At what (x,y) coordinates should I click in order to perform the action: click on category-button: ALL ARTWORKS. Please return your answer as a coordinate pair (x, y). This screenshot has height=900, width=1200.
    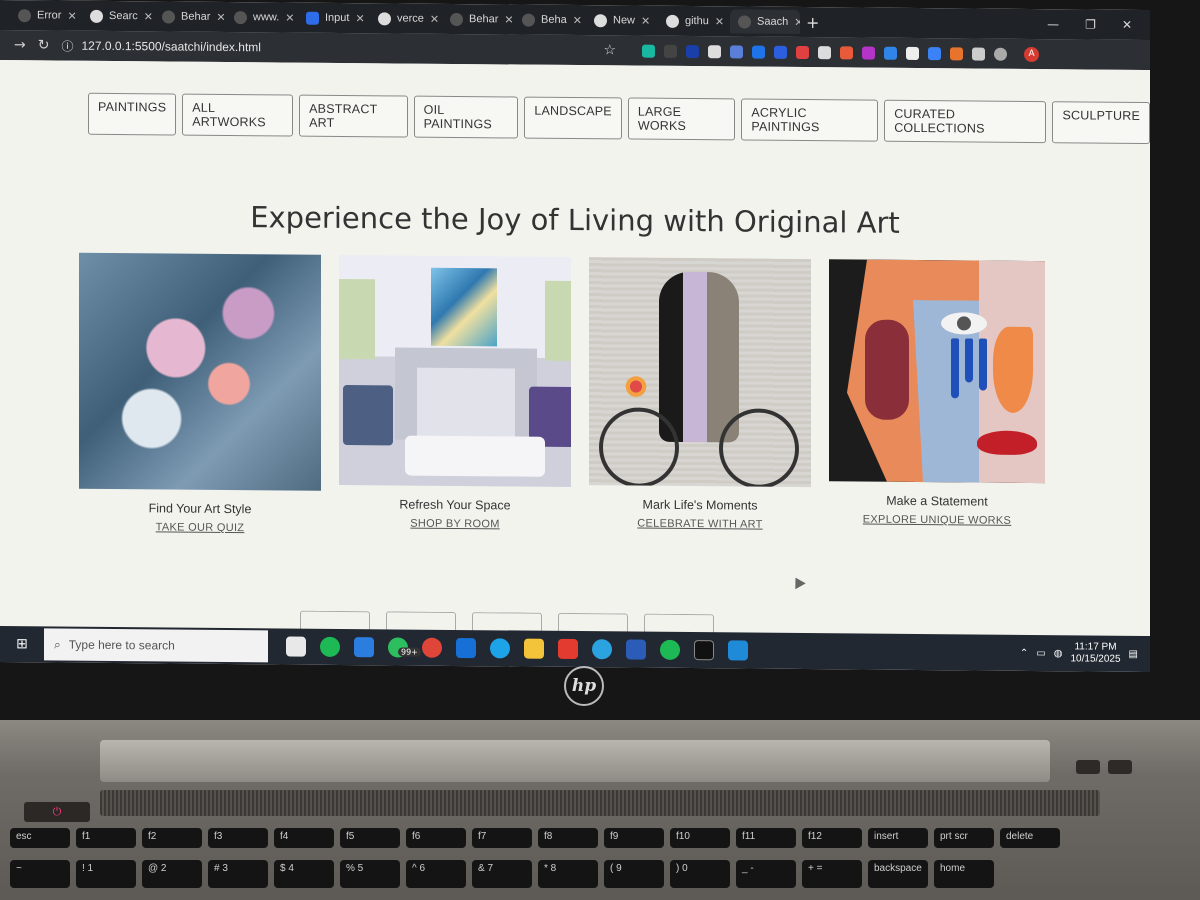
    Looking at the image, I should click on (238, 115).